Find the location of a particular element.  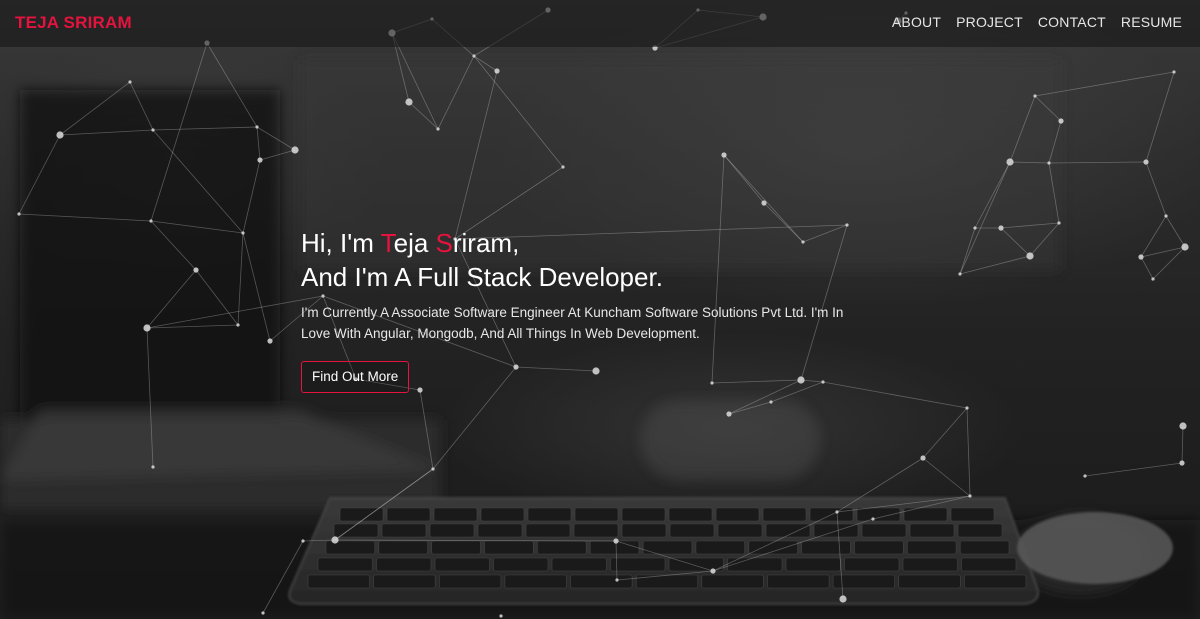

find-out-more-button: Find Out More is located at coordinates (355, 377).